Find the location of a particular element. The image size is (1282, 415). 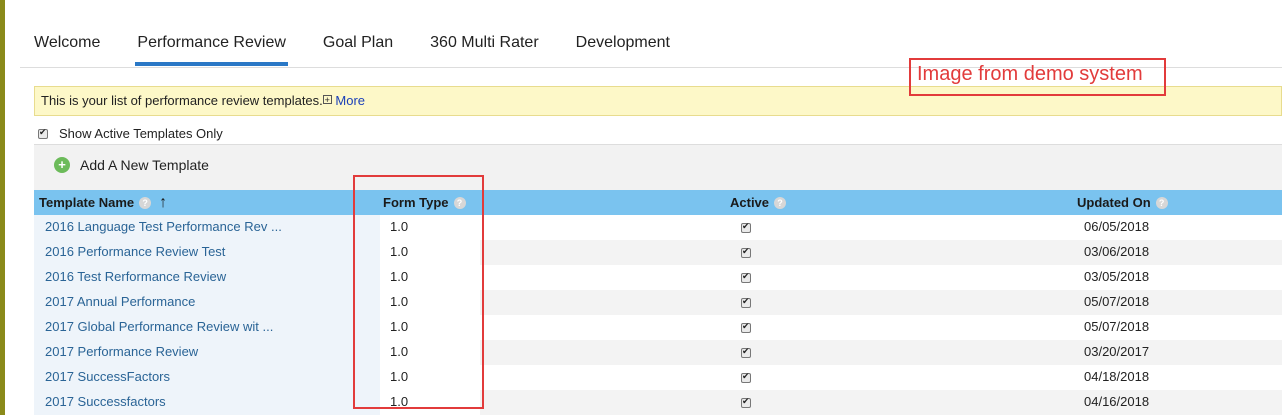

annotation-text: Image from demo system is located at coordinates (1030, 74).